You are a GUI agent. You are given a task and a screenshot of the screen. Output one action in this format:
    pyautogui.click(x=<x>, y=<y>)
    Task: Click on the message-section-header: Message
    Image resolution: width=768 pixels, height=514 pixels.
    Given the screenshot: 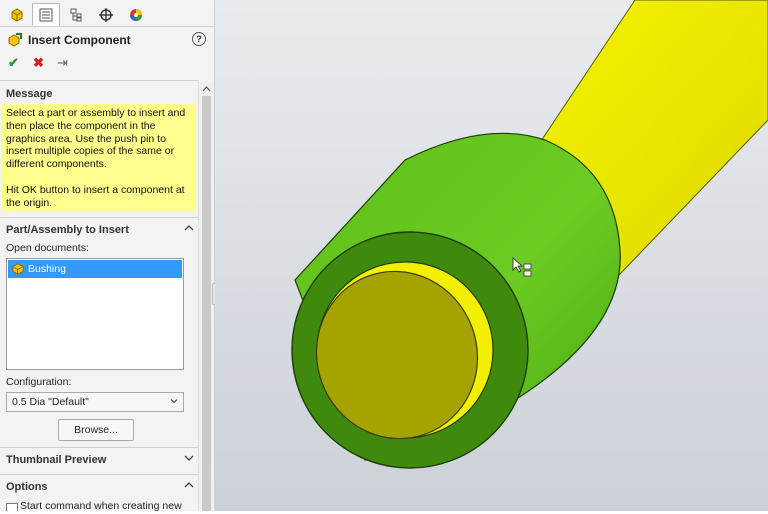 What is the action you would take?
    pyautogui.click(x=99, y=94)
    